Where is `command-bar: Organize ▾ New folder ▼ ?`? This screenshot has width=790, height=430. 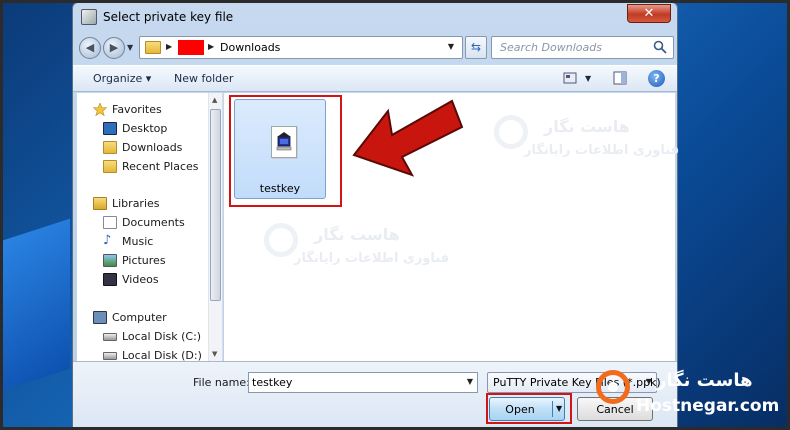
command-bar: Organize ▾ New folder ▼ ? is located at coordinates (375, 78).